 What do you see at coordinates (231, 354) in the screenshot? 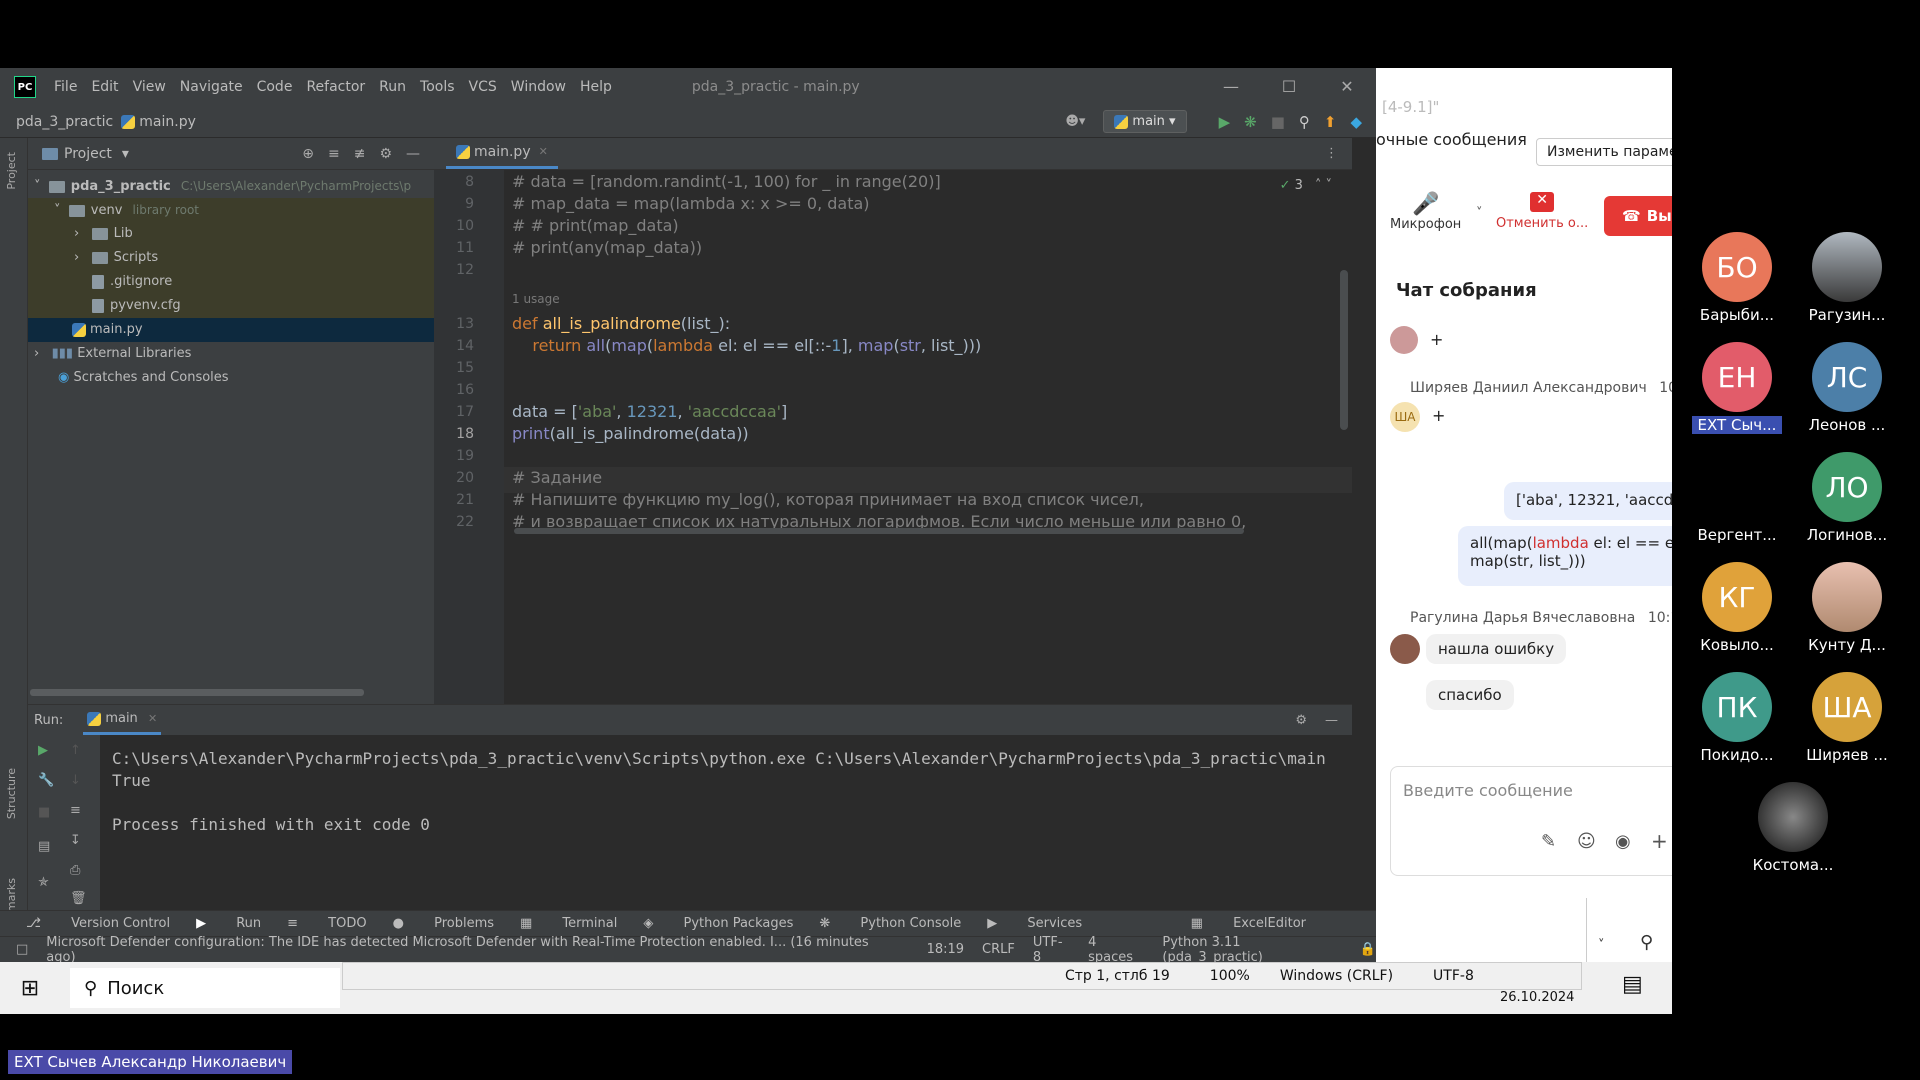
I see `tree-item-external-libraries: › ▮▮▮ External Libraries` at bounding box center [231, 354].